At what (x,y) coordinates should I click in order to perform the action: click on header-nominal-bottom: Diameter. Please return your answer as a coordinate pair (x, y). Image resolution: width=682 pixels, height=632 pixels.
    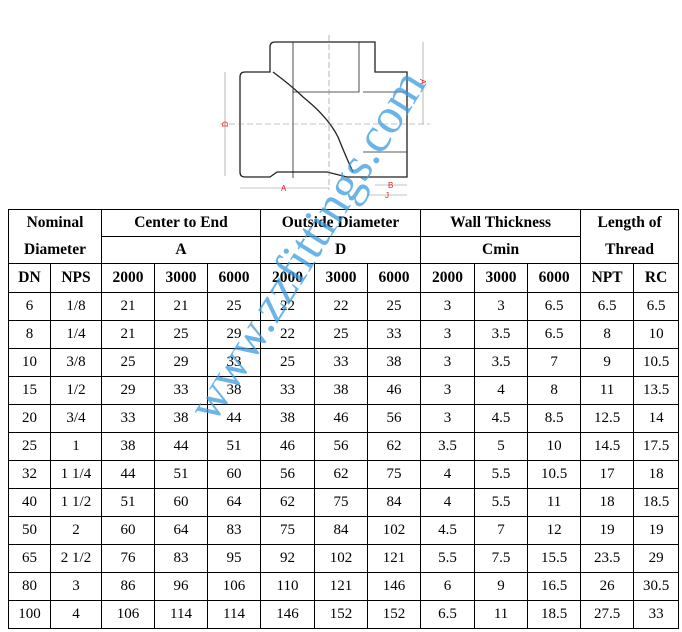
    Looking at the image, I should click on (55, 250).